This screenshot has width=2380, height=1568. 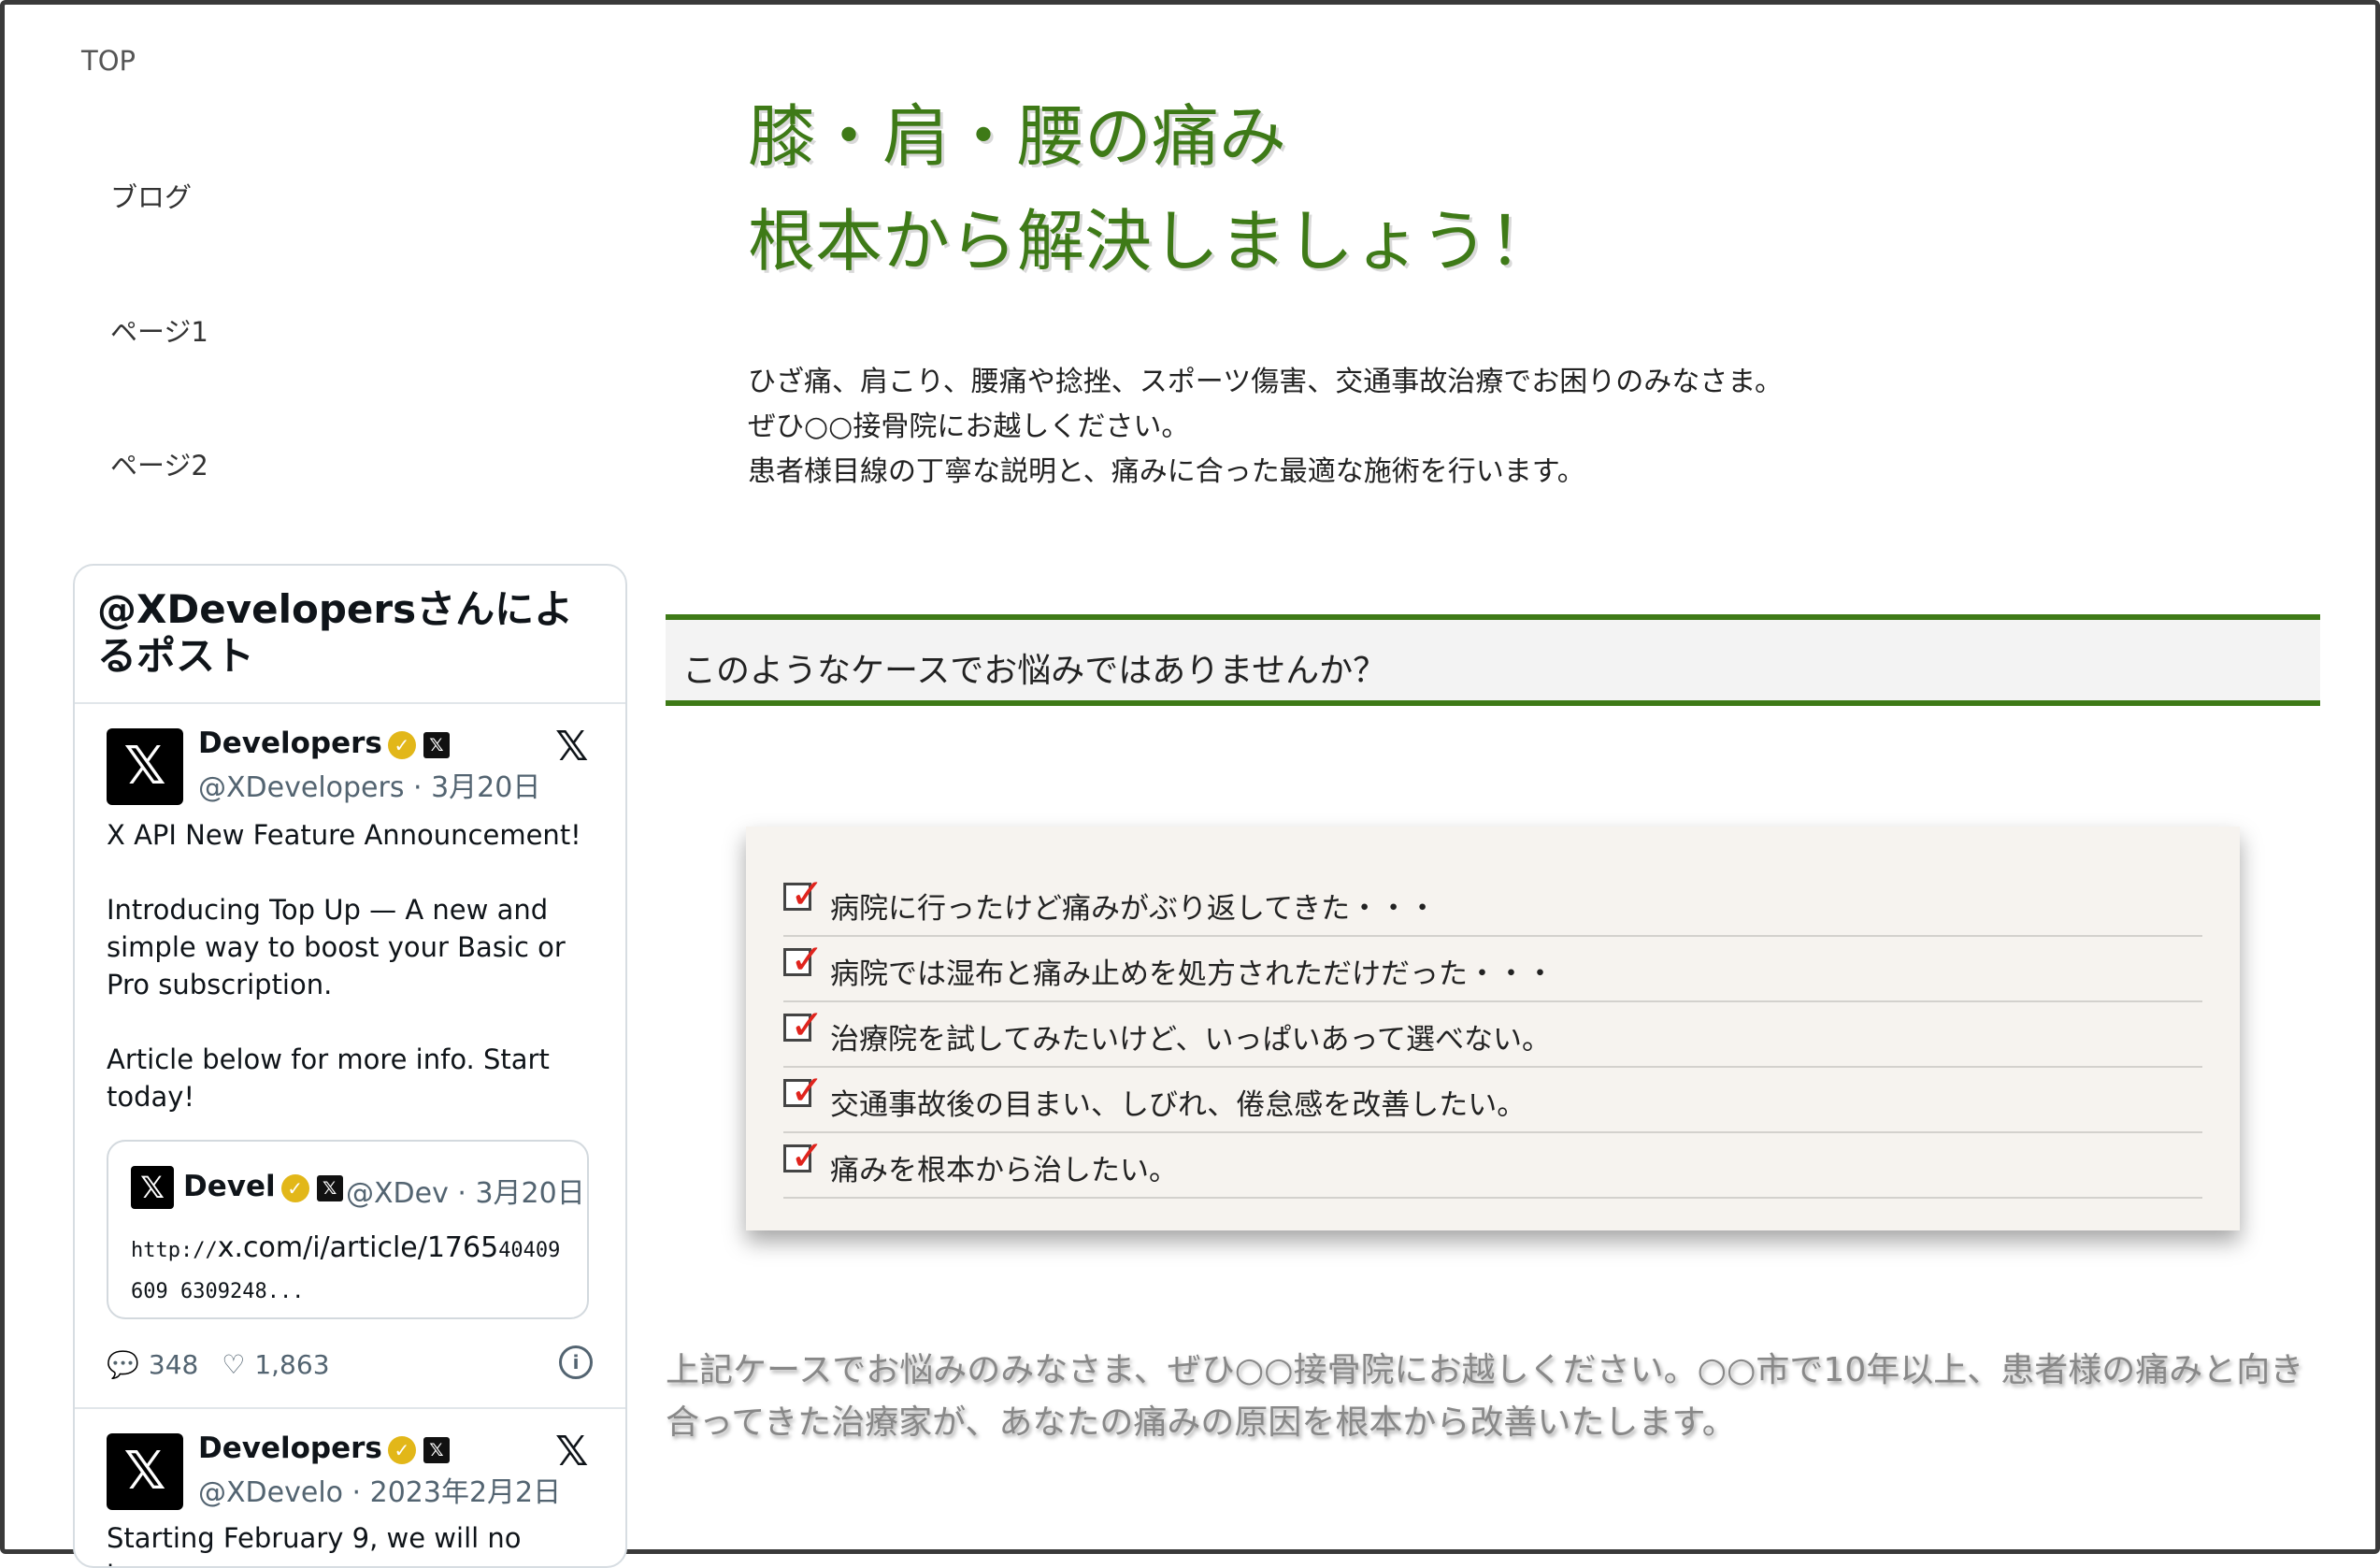 What do you see at coordinates (369, 784) in the screenshot?
I see `tweet-handle-date: @XDevelopers · 3月20日` at bounding box center [369, 784].